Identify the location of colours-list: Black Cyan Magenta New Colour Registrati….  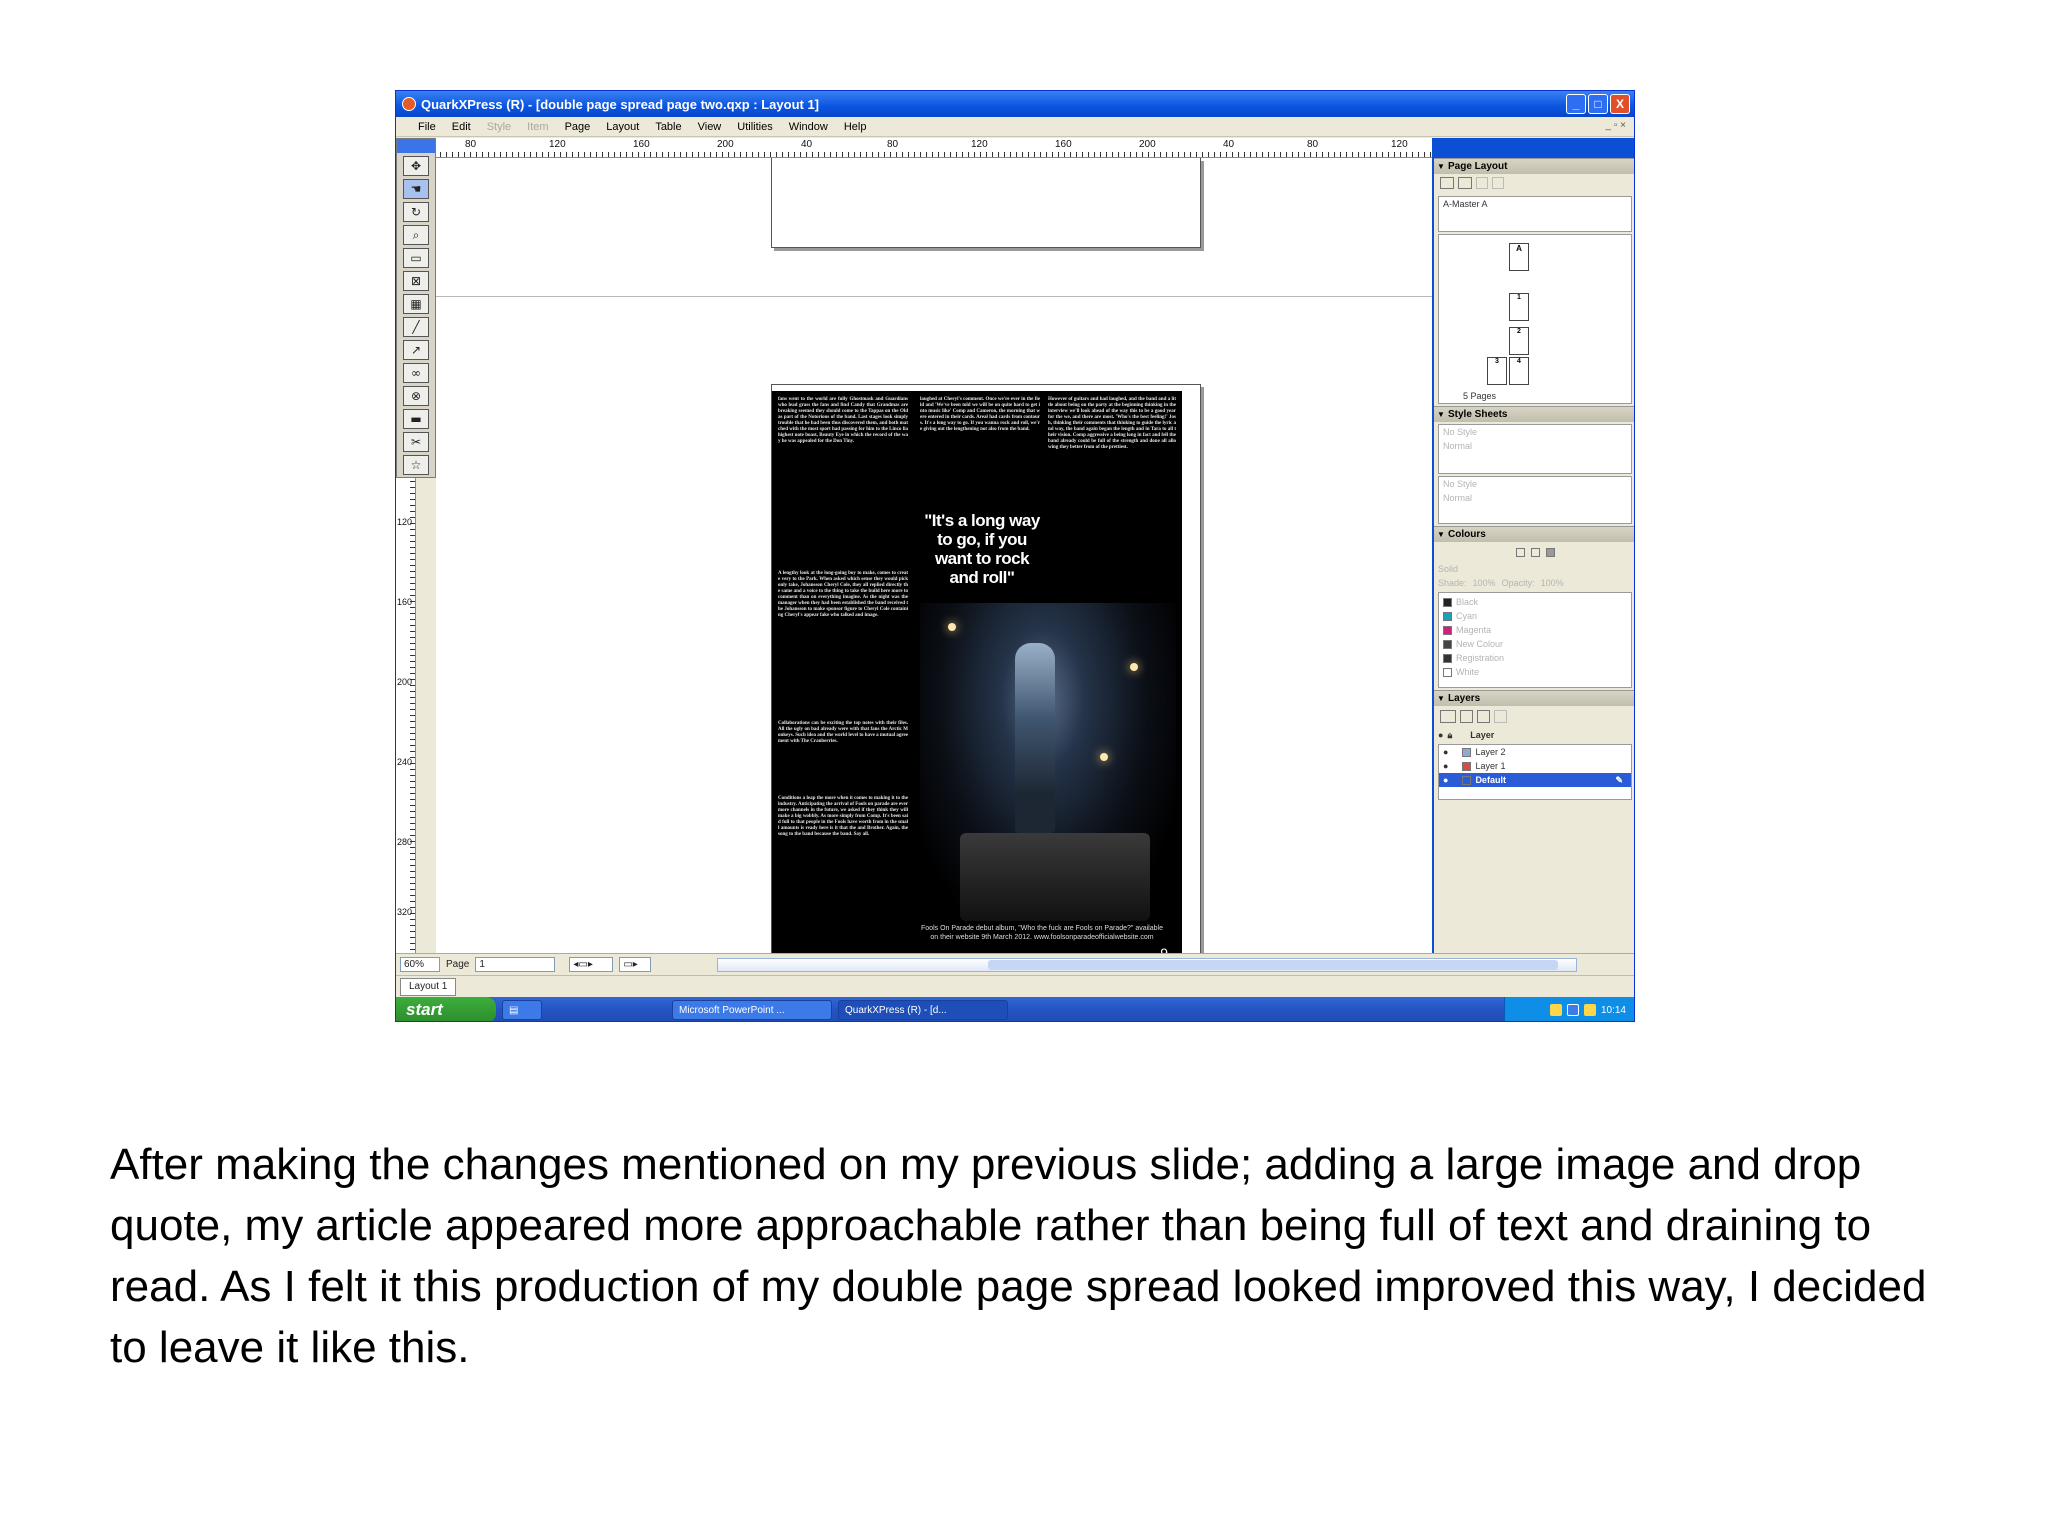
(1535, 640).